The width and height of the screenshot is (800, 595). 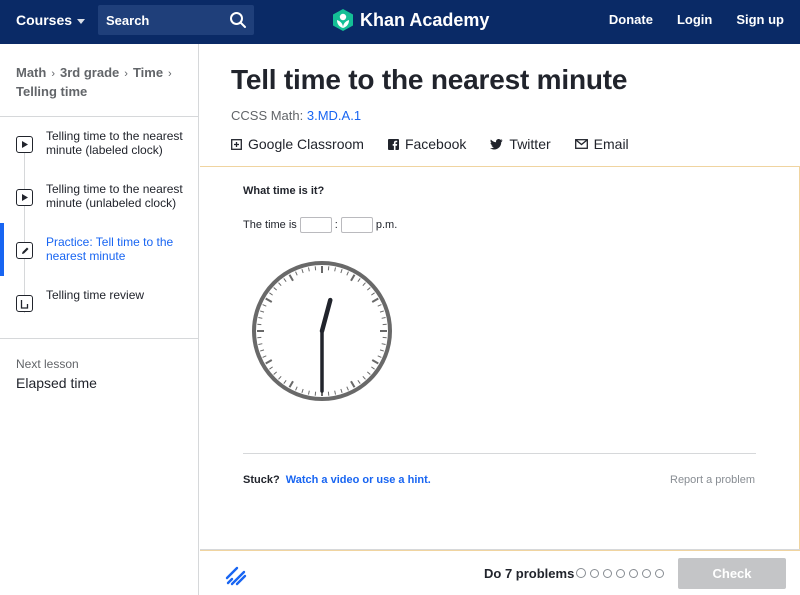 I want to click on khan-academy-logo: Khan Academy, so click(x=410, y=20).